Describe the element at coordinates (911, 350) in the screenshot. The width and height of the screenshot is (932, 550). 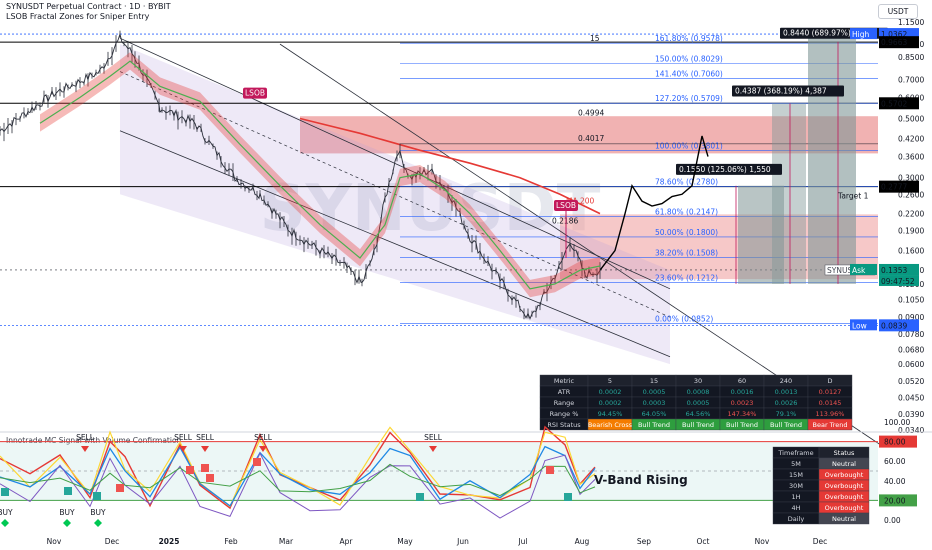
I see `price-axis-label: 0.0680` at that location.